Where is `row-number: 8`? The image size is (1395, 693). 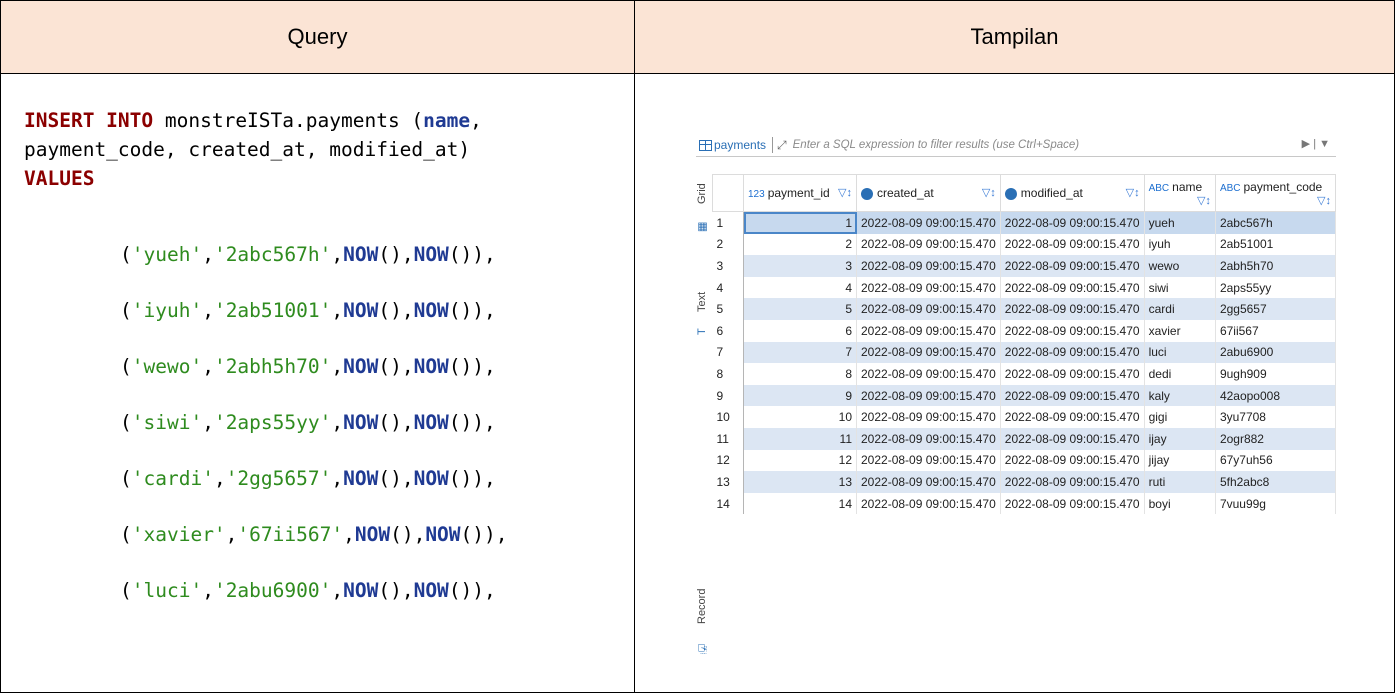 row-number: 8 is located at coordinates (728, 374).